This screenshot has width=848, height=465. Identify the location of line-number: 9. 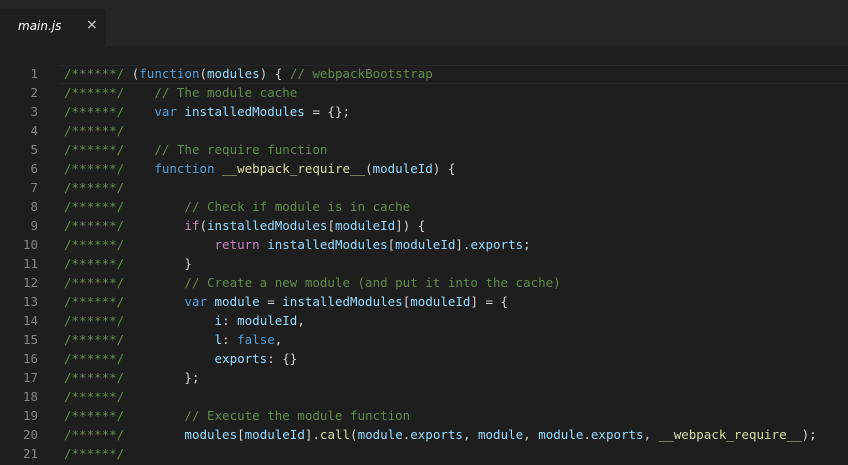
(34, 225).